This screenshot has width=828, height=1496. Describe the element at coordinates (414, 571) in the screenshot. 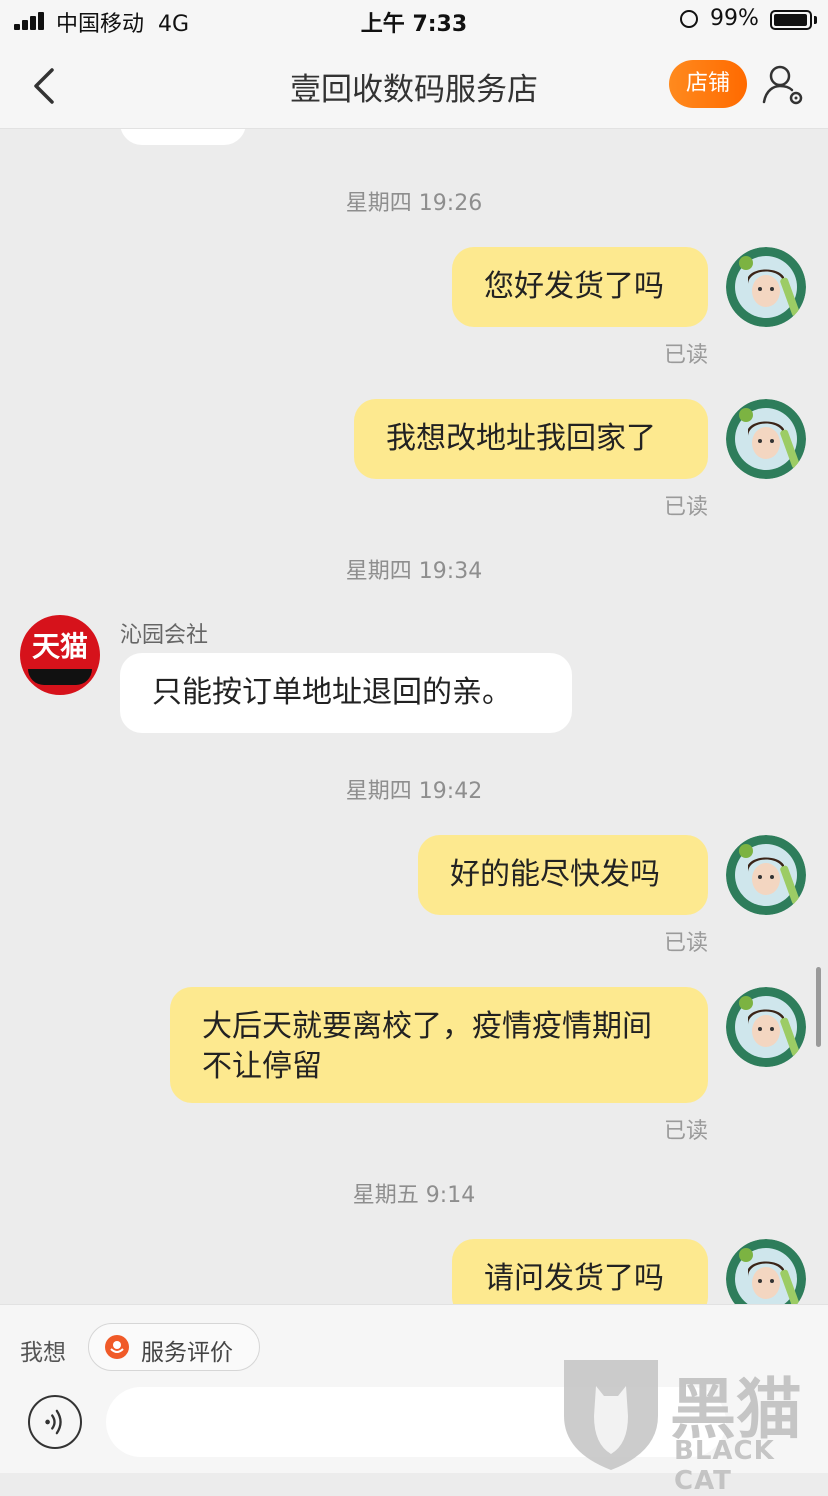

I see `timestamp: 星期四 19:34` at that location.